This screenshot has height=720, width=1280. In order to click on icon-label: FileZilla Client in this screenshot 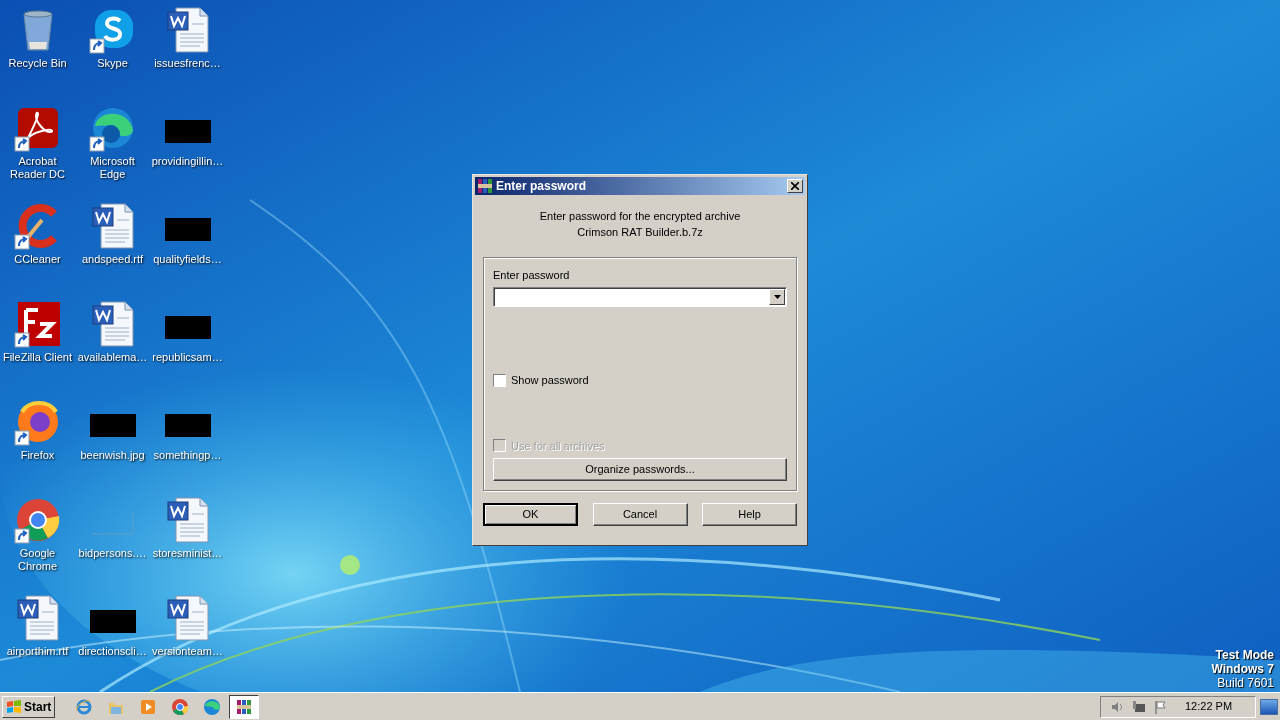, I will do `click(37, 357)`.